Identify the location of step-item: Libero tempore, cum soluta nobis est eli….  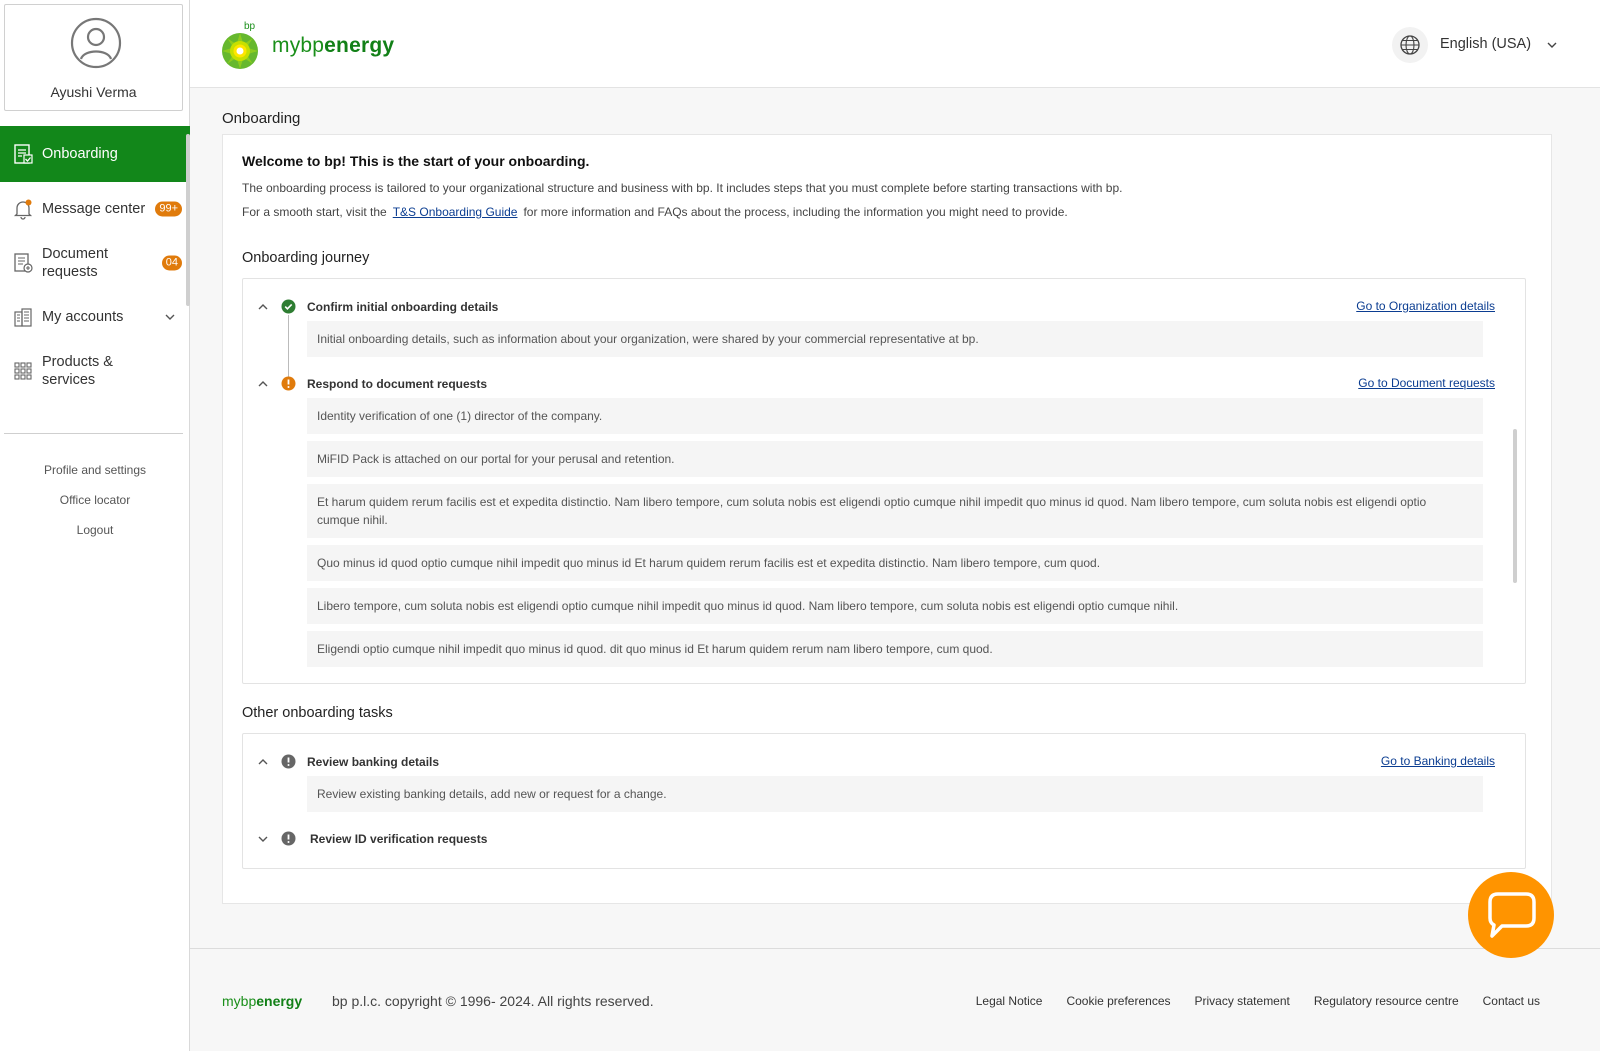
(895, 606).